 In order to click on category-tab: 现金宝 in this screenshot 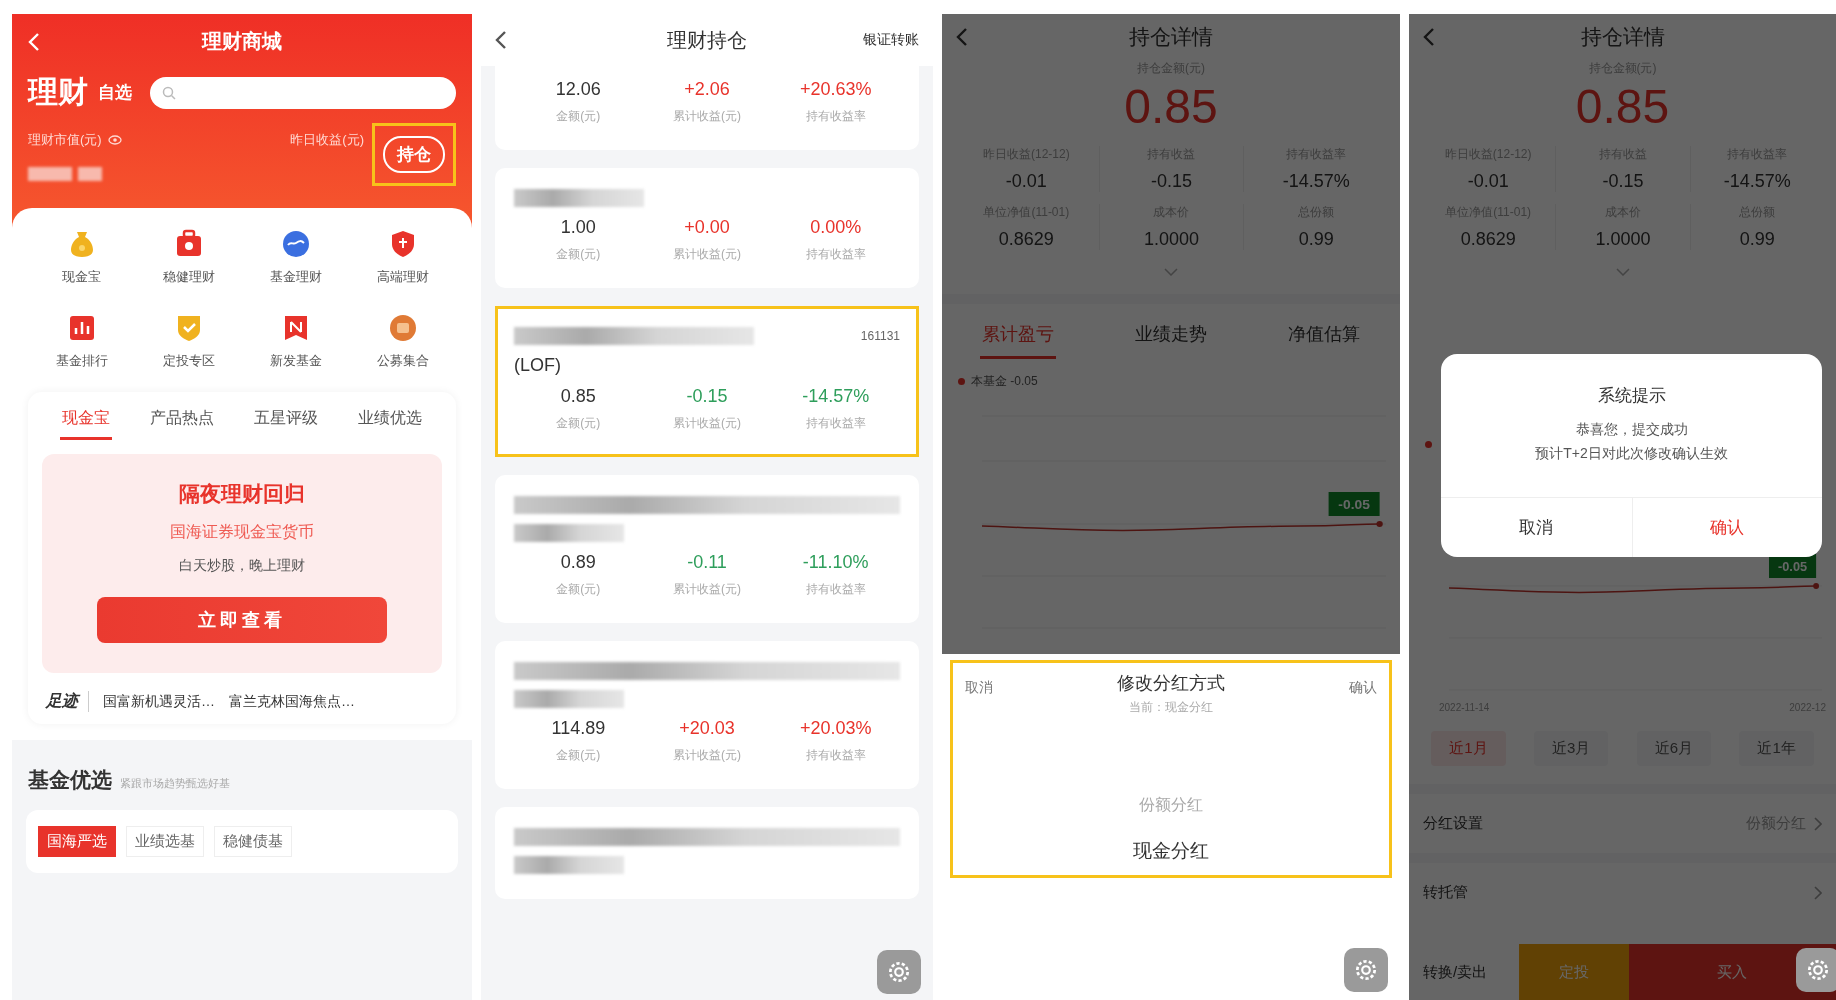, I will do `click(86, 422)`.